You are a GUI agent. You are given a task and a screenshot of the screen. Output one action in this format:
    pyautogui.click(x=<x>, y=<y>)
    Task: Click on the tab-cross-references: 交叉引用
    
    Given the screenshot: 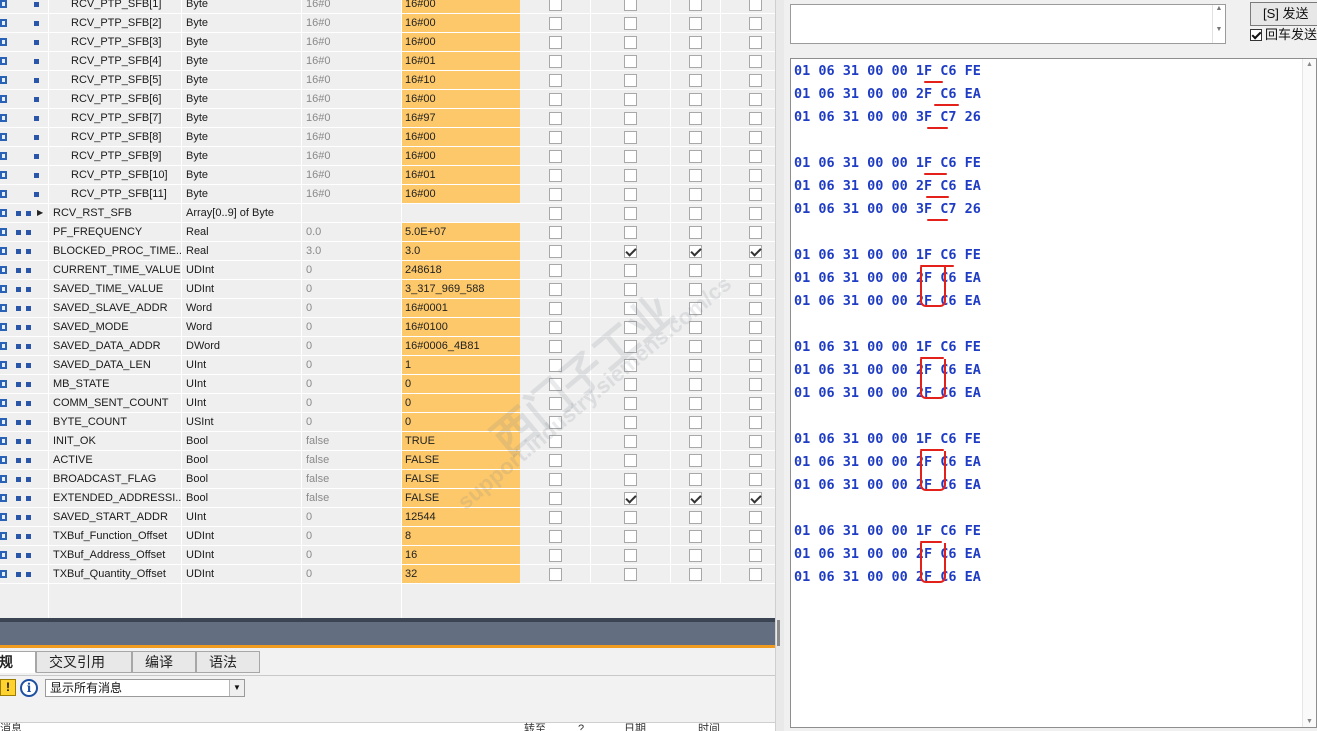 What is the action you would take?
    pyautogui.click(x=84, y=662)
    